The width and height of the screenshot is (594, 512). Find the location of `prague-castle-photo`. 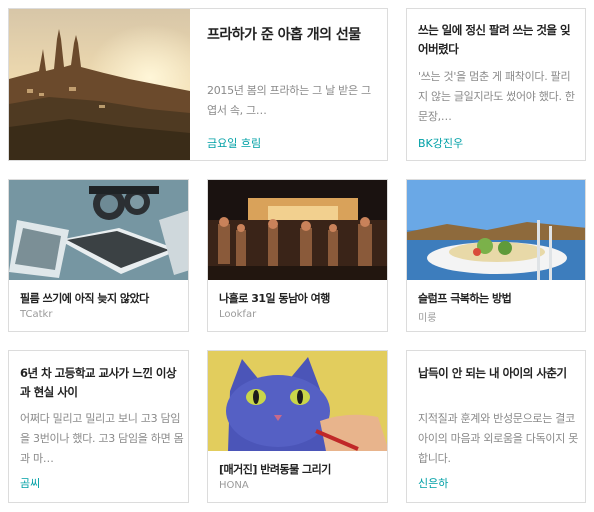

prague-castle-photo is located at coordinates (99, 84).